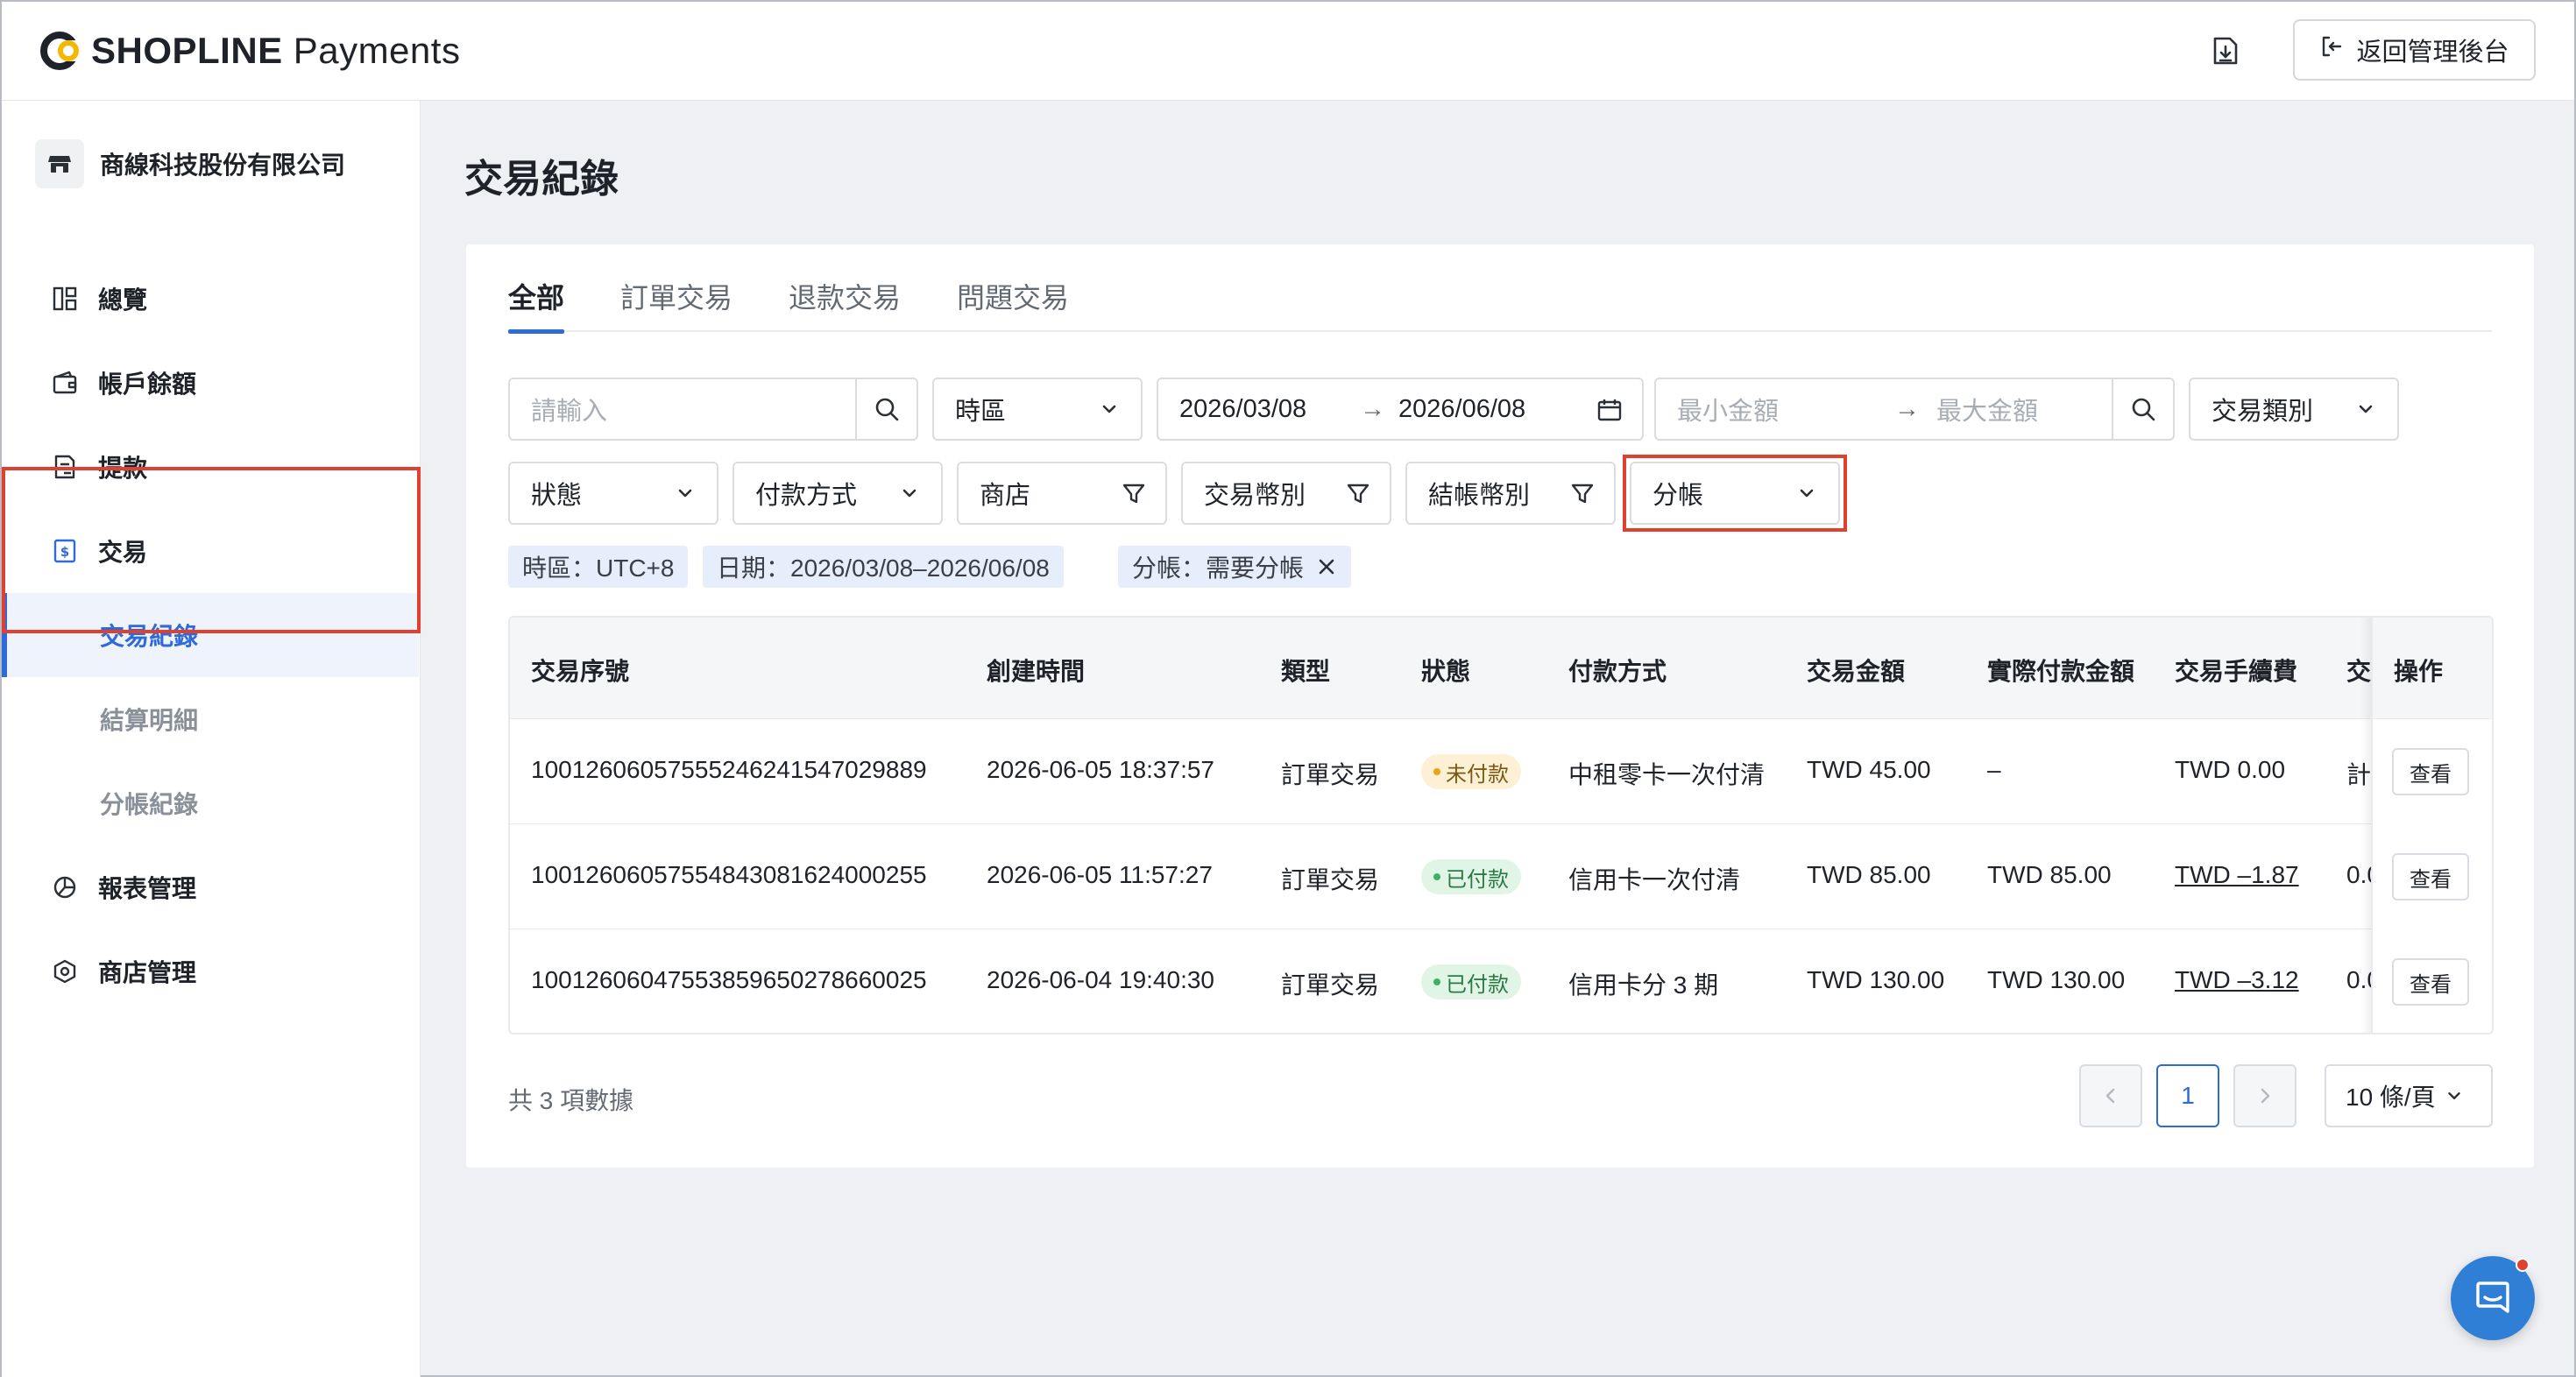  What do you see at coordinates (2432, 53) in the screenshot?
I see `back-to-admin-label: 返回管理後台` at bounding box center [2432, 53].